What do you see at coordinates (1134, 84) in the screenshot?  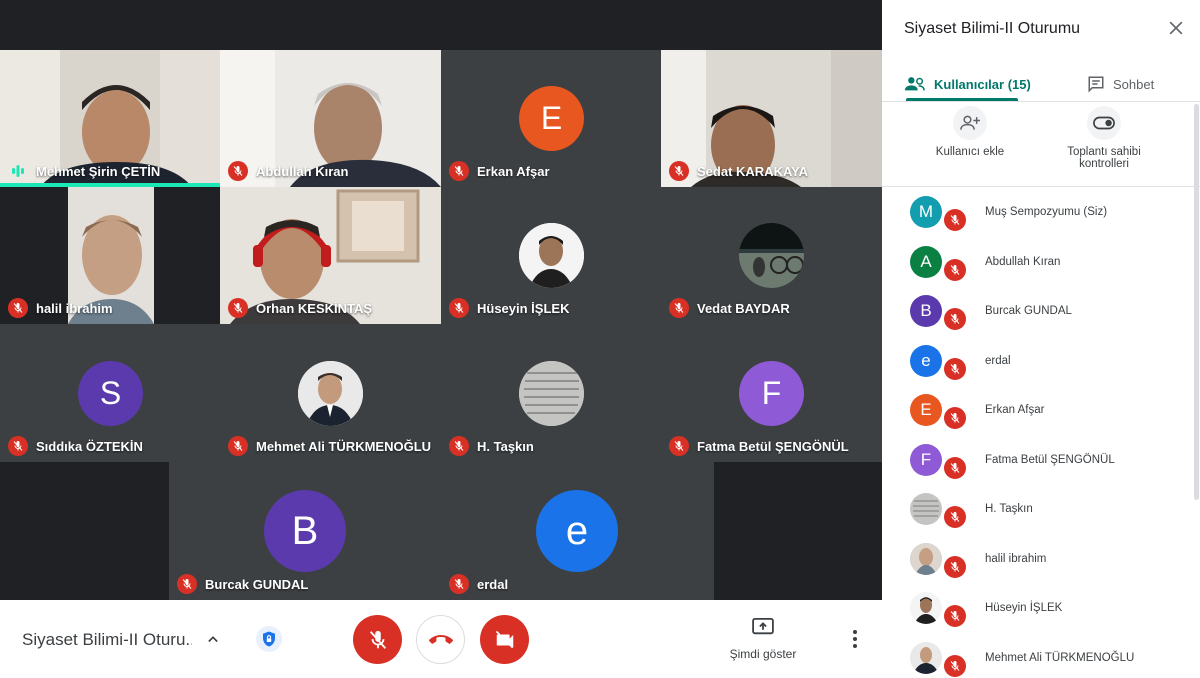 I see `tab-chat-label: Sohbet` at bounding box center [1134, 84].